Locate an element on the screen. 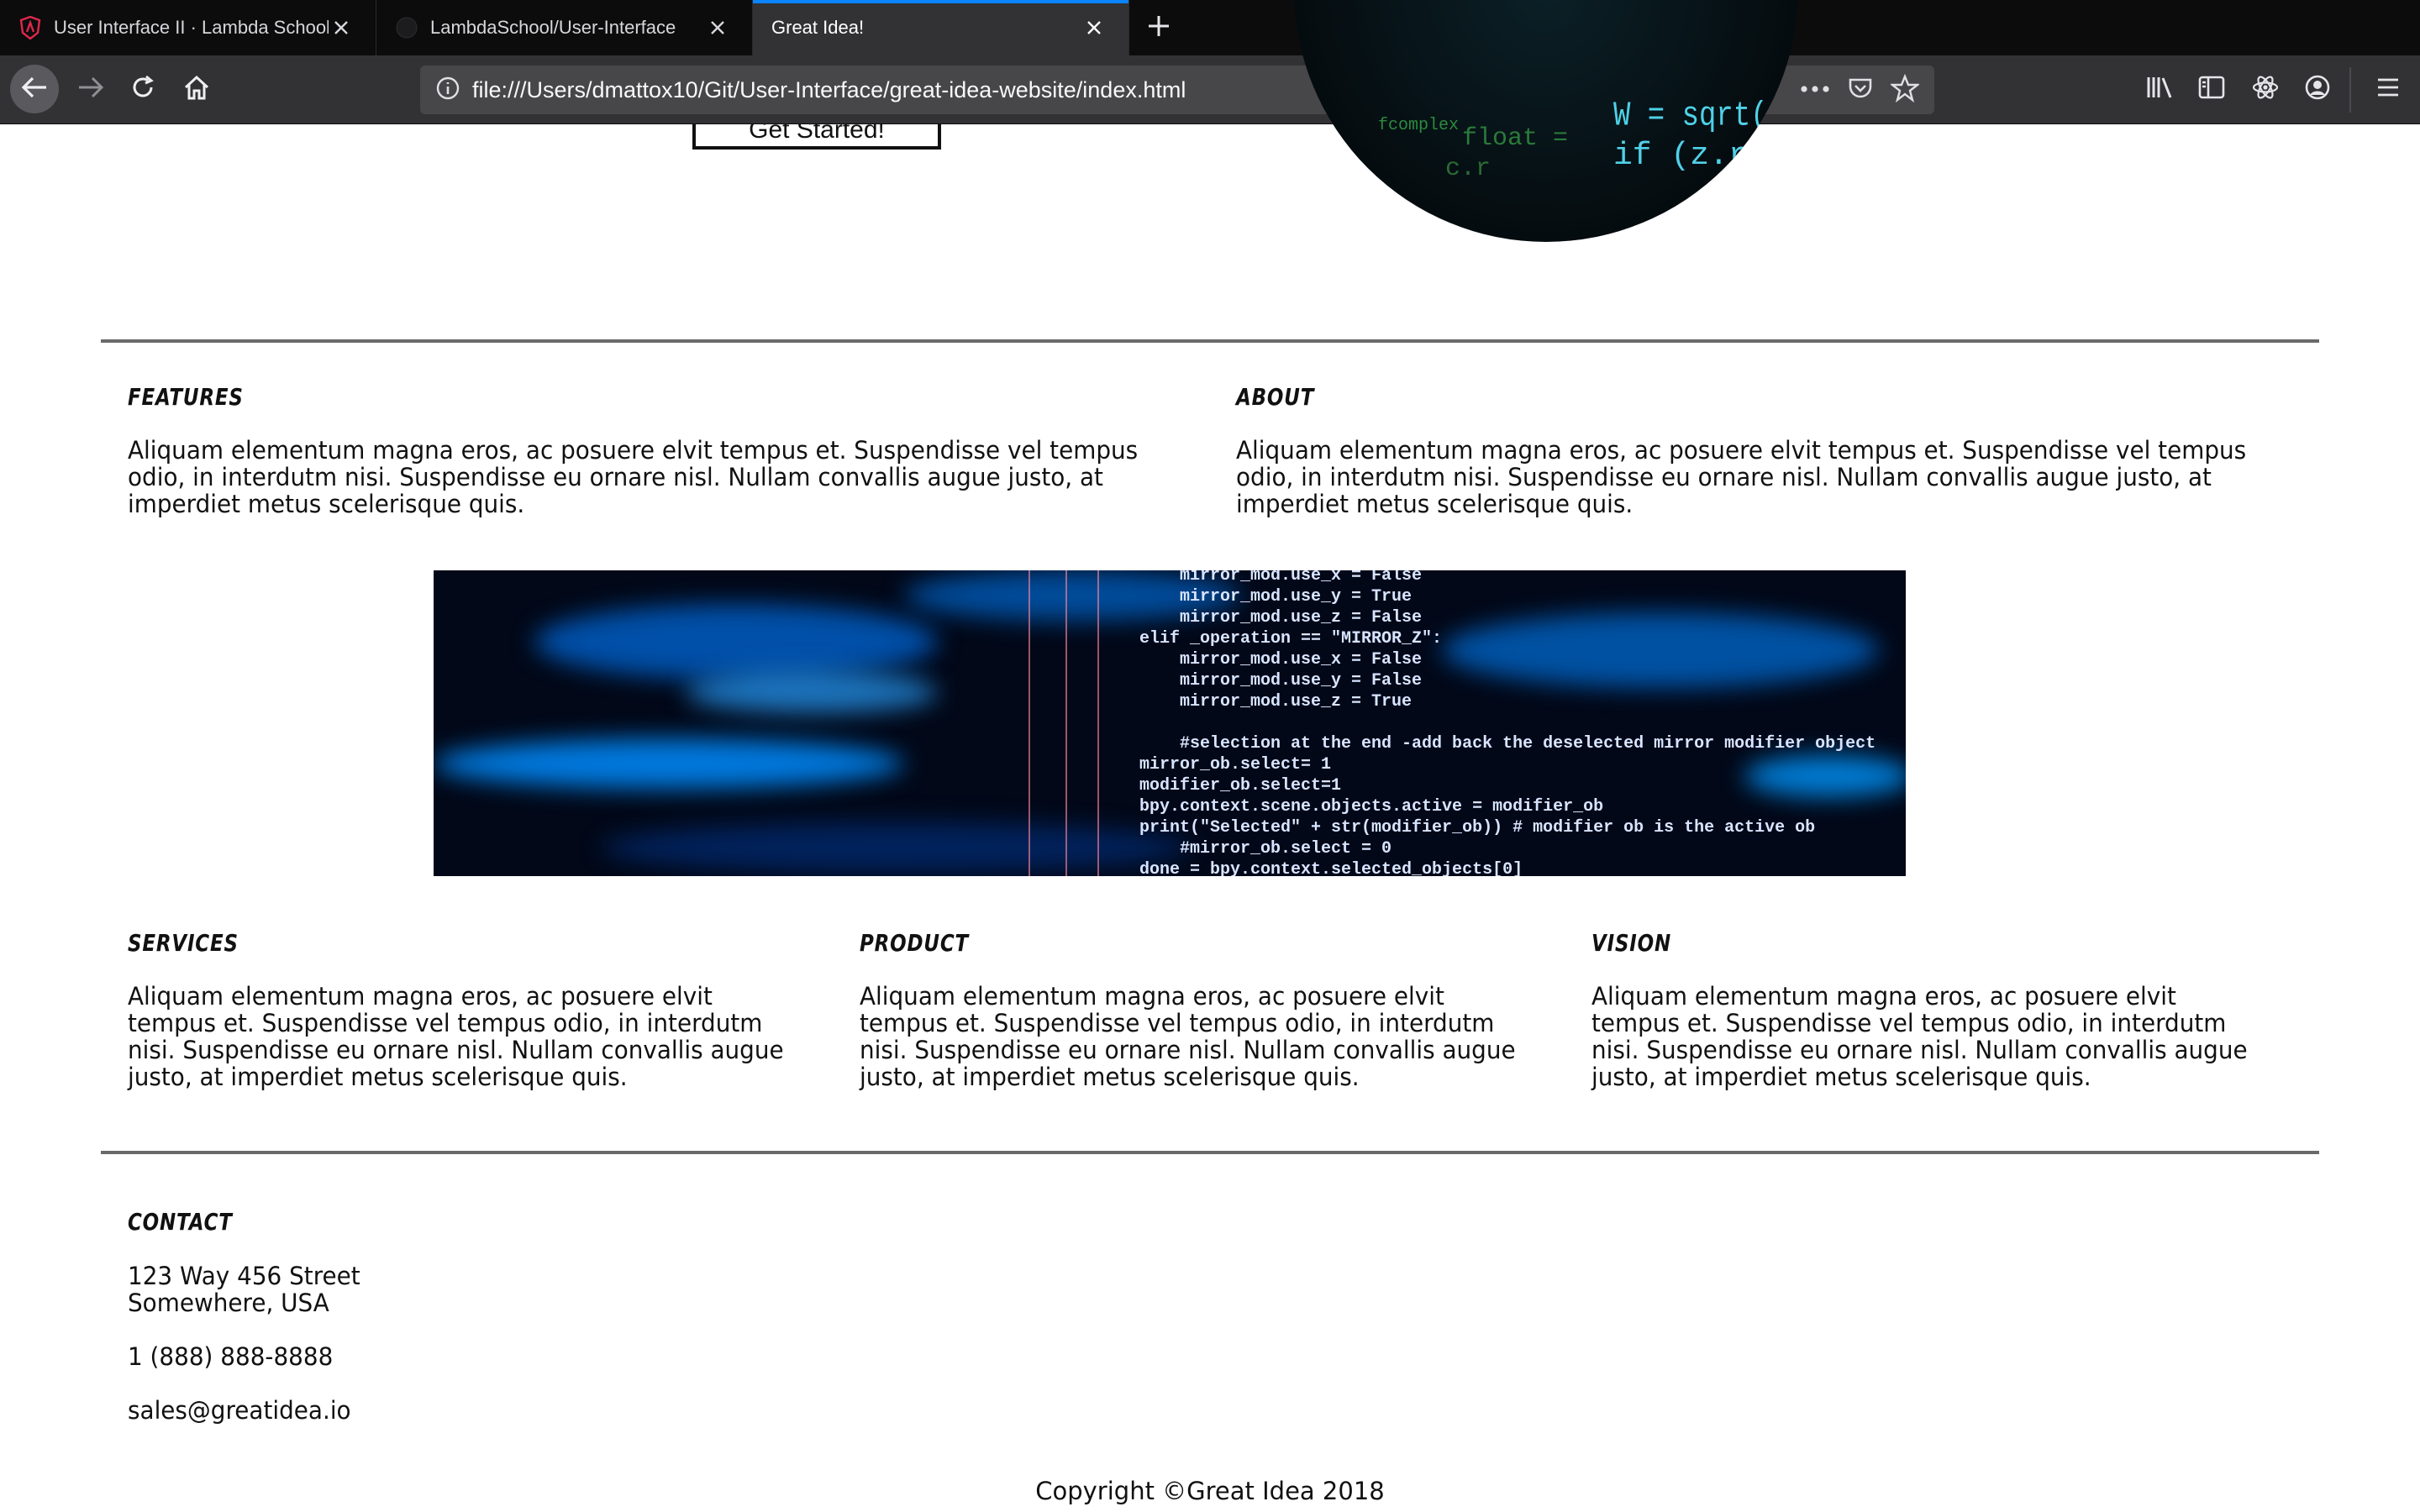 The image size is (2420, 1512). library-button is located at coordinates (2159, 89).